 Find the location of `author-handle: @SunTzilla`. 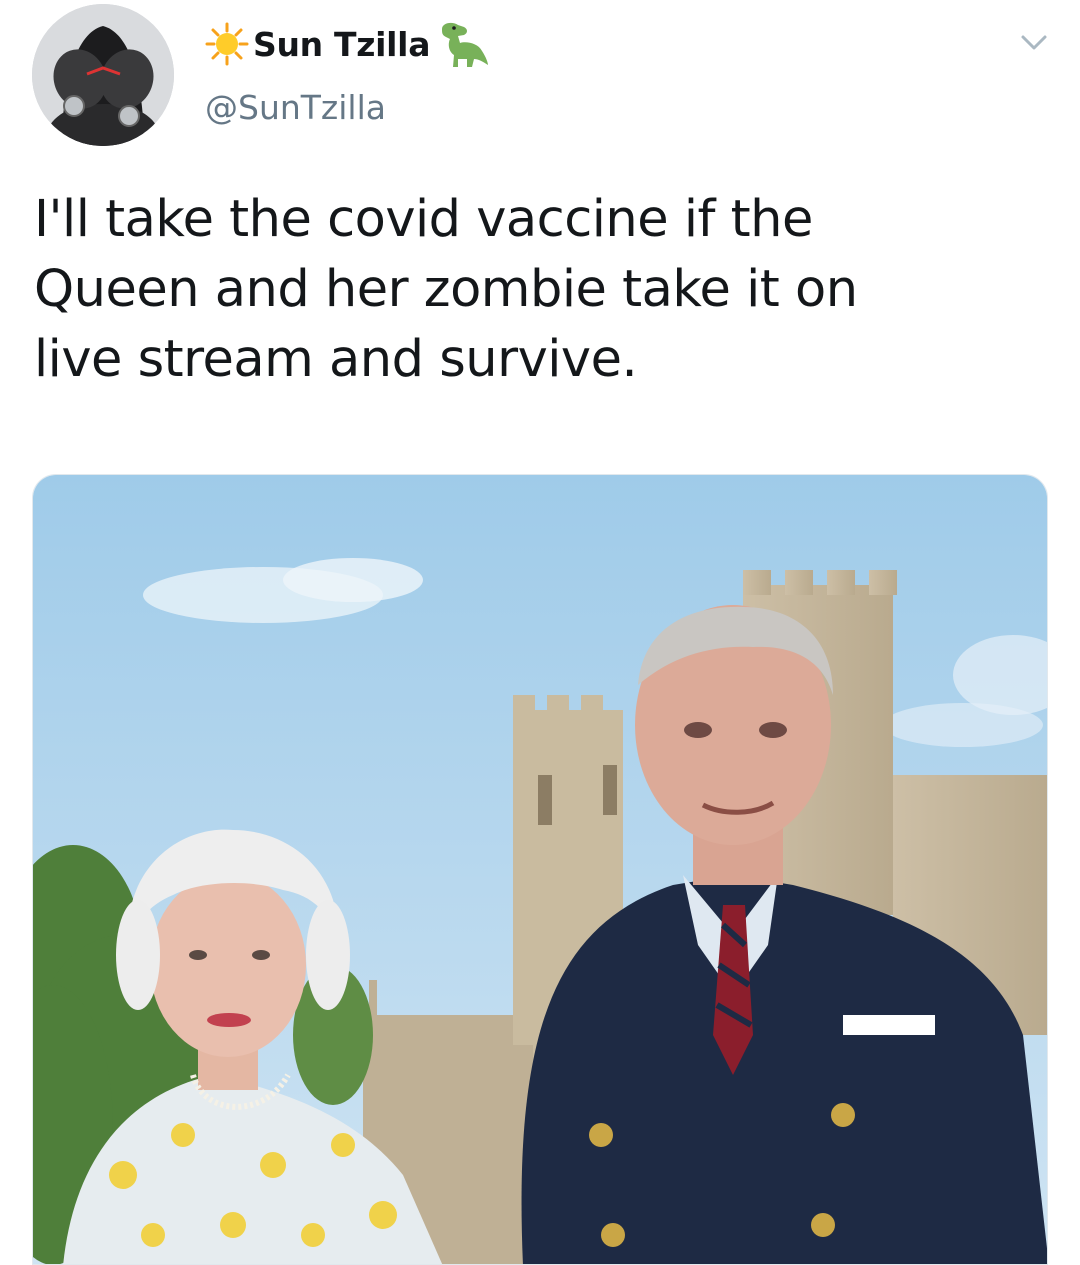

author-handle: @SunTzilla is located at coordinates (295, 107).